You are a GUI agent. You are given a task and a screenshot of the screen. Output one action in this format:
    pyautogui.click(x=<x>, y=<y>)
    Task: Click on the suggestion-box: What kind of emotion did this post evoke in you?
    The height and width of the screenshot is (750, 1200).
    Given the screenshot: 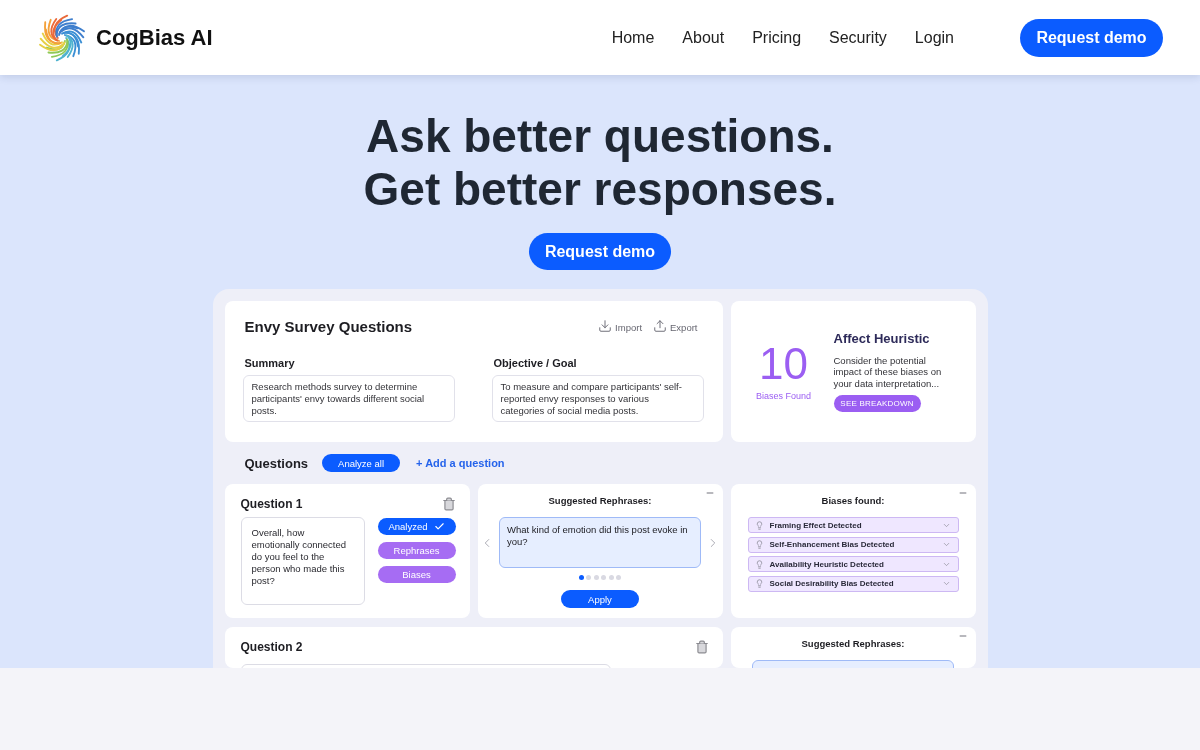 What is the action you would take?
    pyautogui.click(x=600, y=542)
    